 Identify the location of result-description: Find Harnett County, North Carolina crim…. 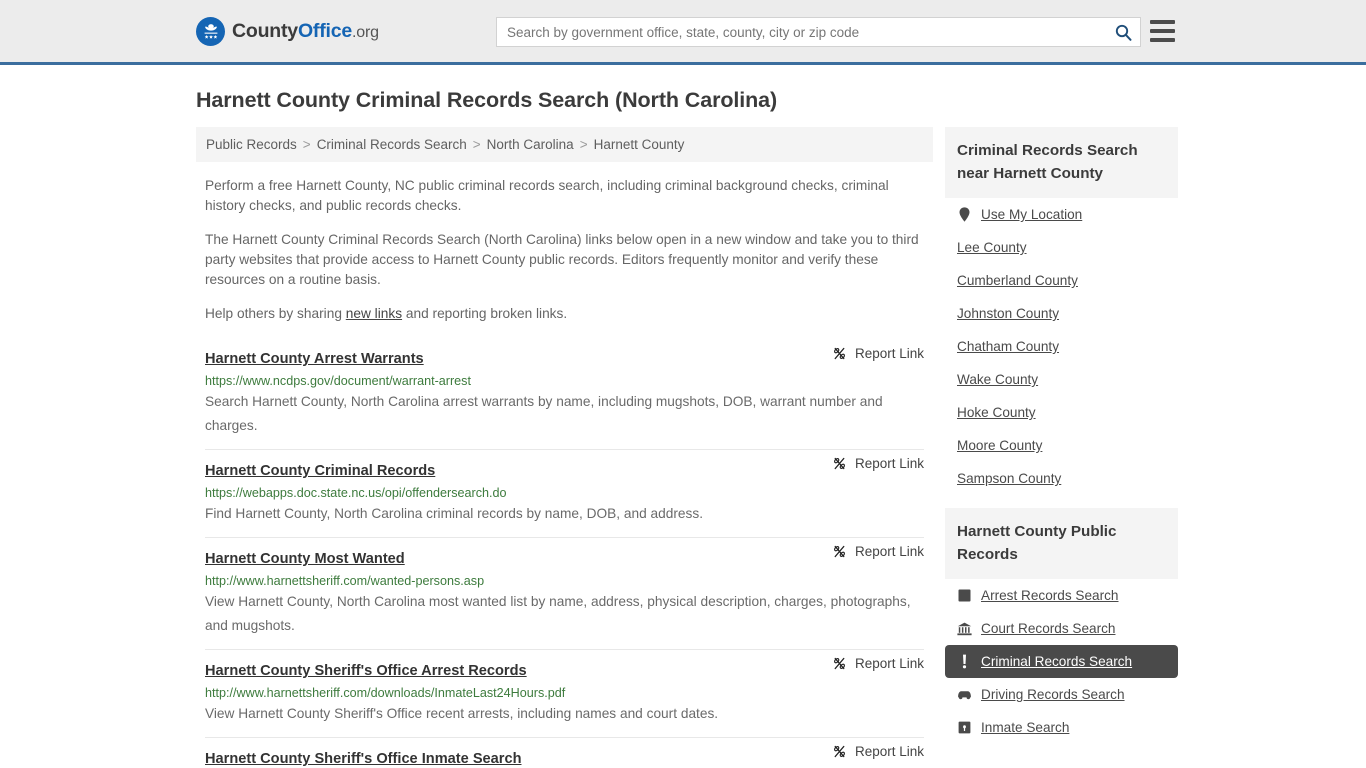
(454, 513).